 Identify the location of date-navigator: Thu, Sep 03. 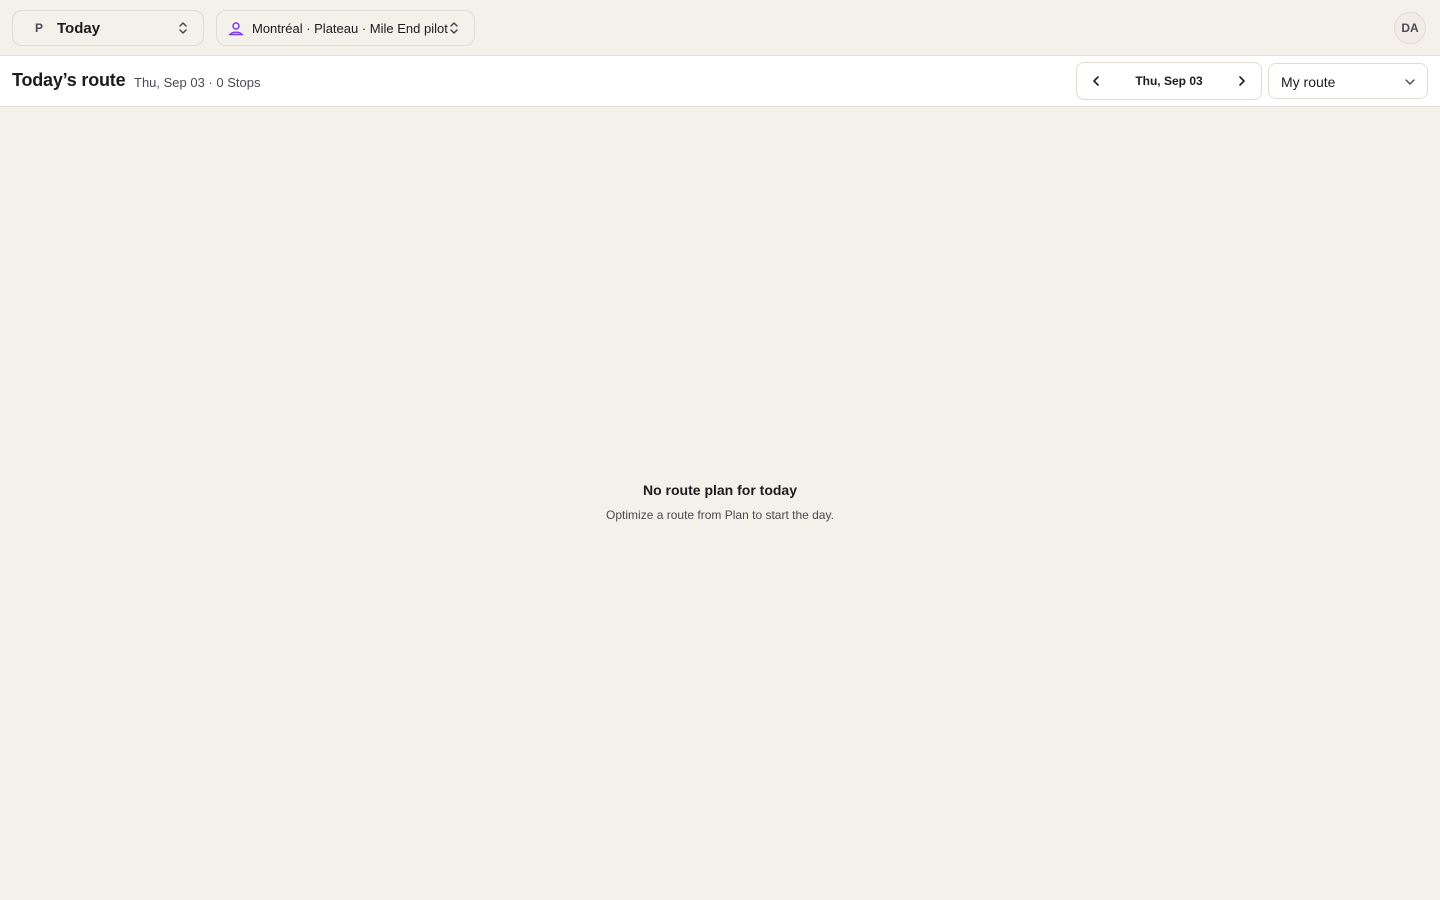
(1169, 81).